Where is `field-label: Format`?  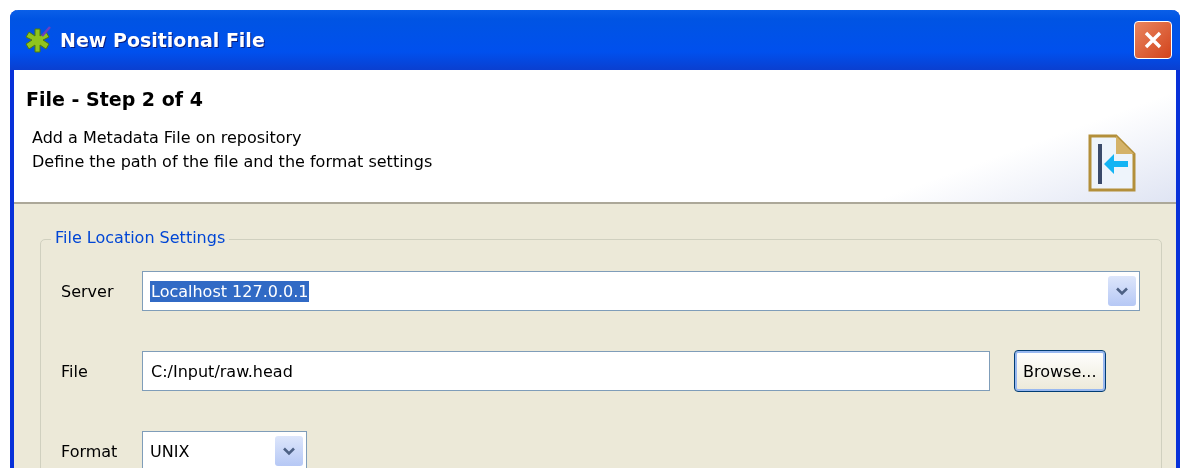
field-label: Format is located at coordinates (90, 451).